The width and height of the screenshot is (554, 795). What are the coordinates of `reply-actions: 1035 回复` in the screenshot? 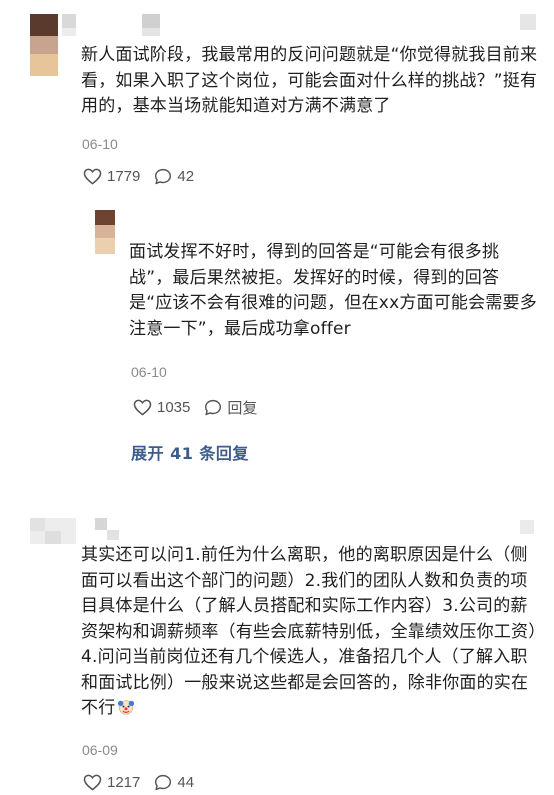 It's located at (195, 407).